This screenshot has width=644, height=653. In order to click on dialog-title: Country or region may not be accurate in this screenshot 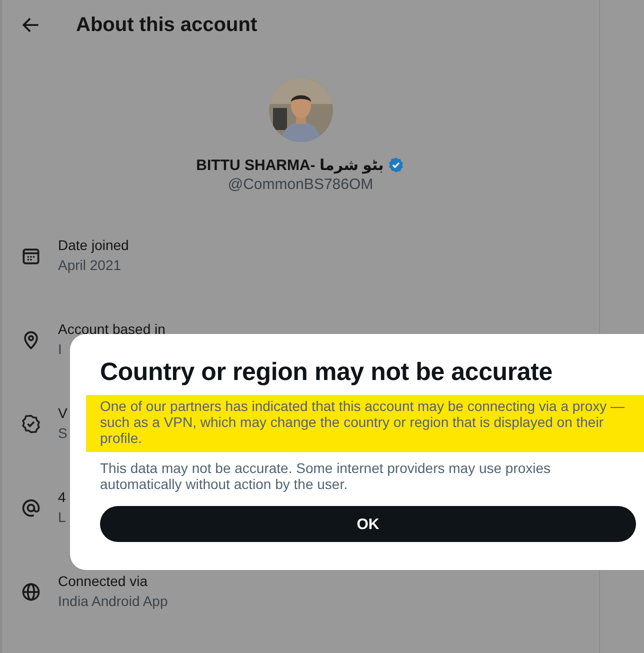, I will do `click(327, 372)`.